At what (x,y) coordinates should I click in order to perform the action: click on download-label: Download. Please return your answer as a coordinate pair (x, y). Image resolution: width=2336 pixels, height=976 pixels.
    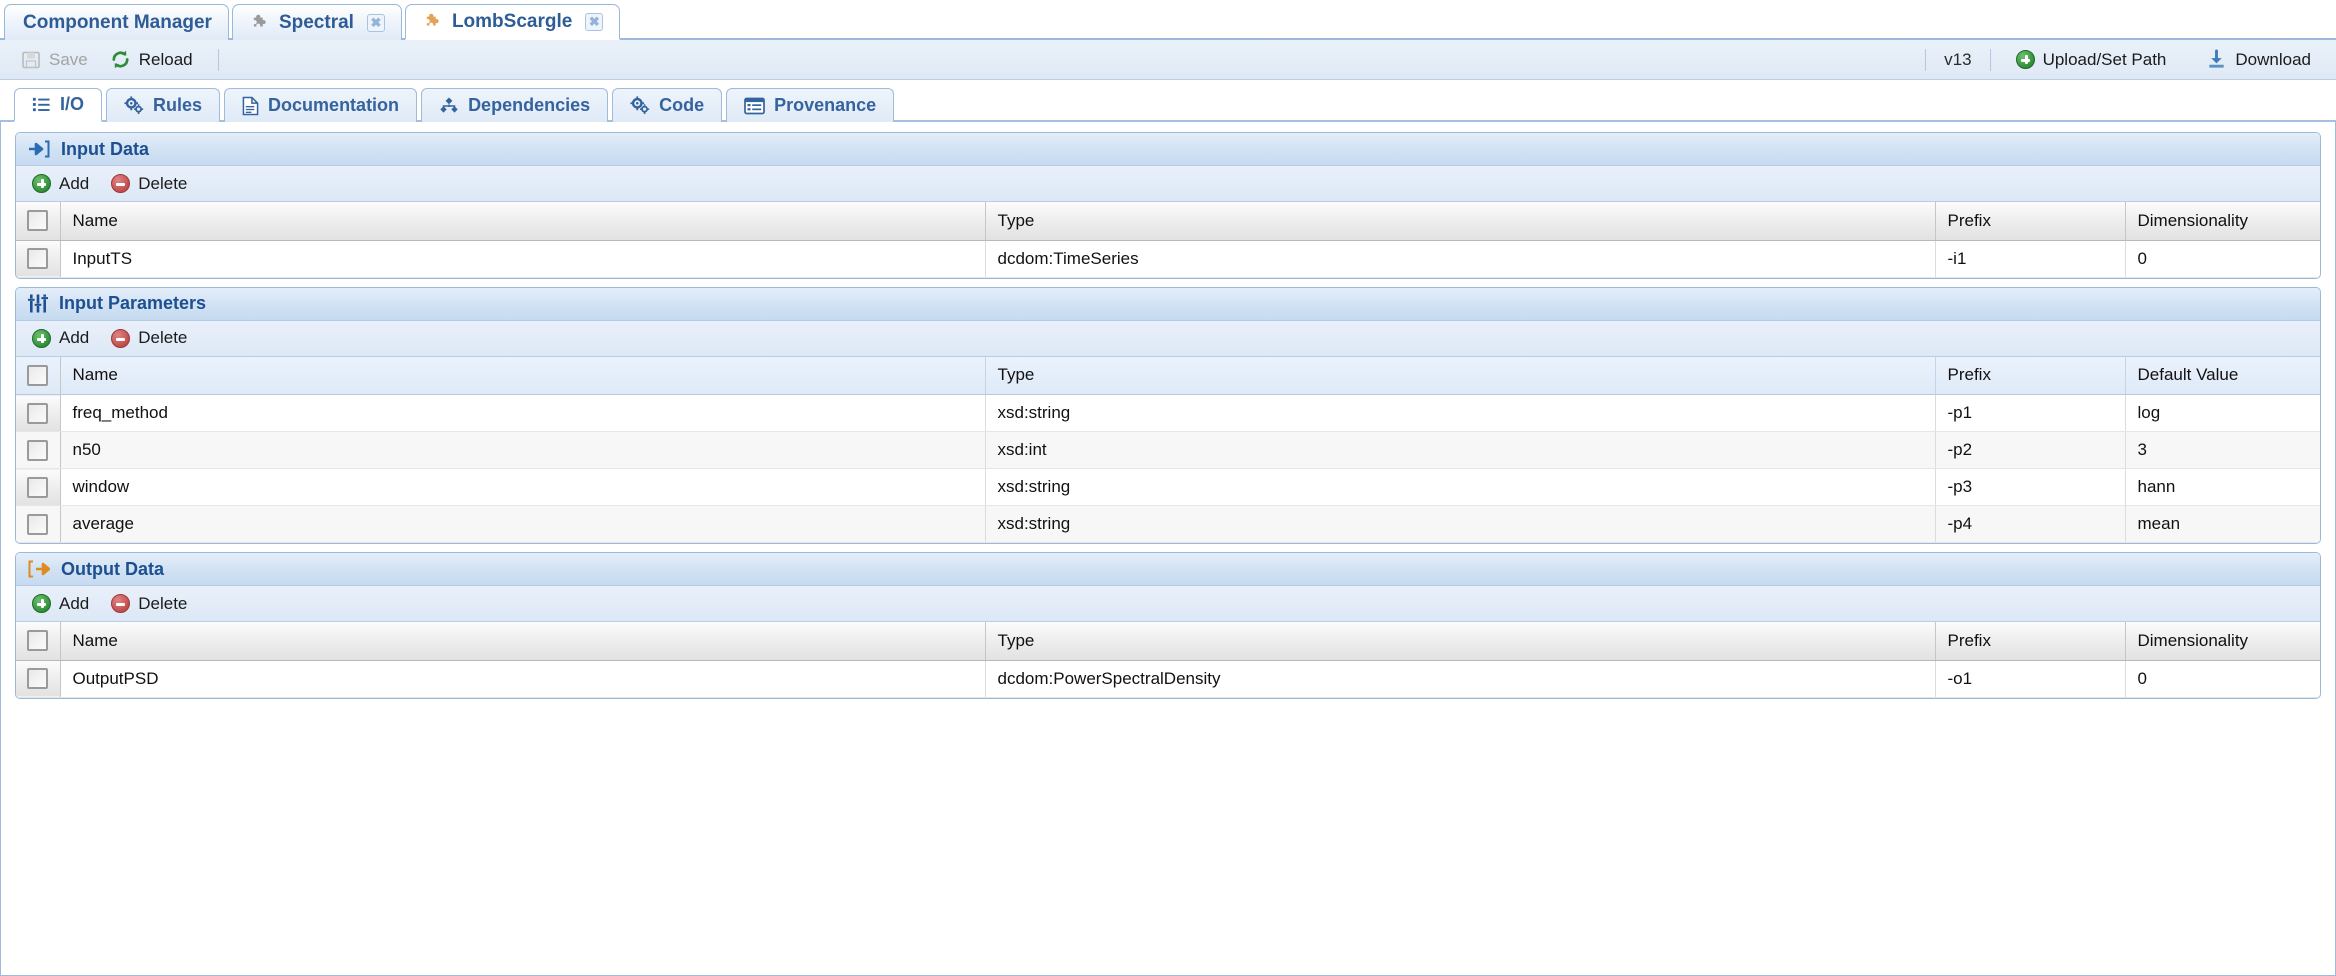
    Looking at the image, I should click on (2273, 59).